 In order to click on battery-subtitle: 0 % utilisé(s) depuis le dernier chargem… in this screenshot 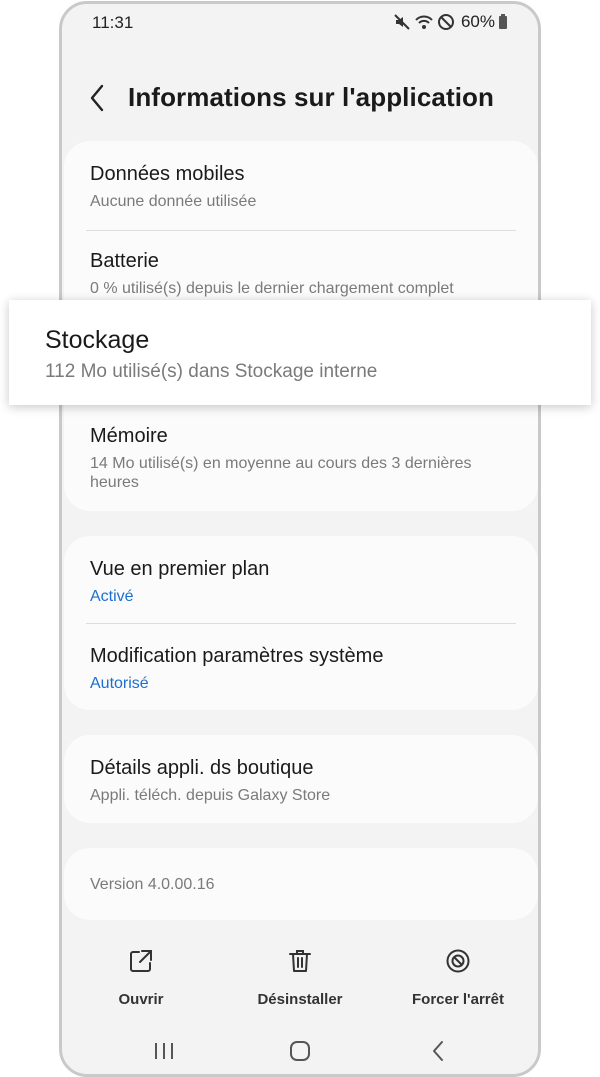, I will do `click(272, 288)`.